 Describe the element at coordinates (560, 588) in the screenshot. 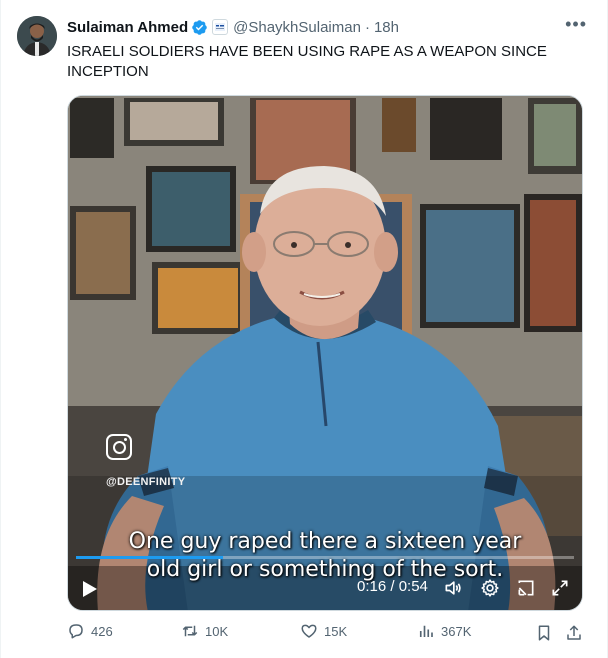

I see `fullscreen-icon` at that location.